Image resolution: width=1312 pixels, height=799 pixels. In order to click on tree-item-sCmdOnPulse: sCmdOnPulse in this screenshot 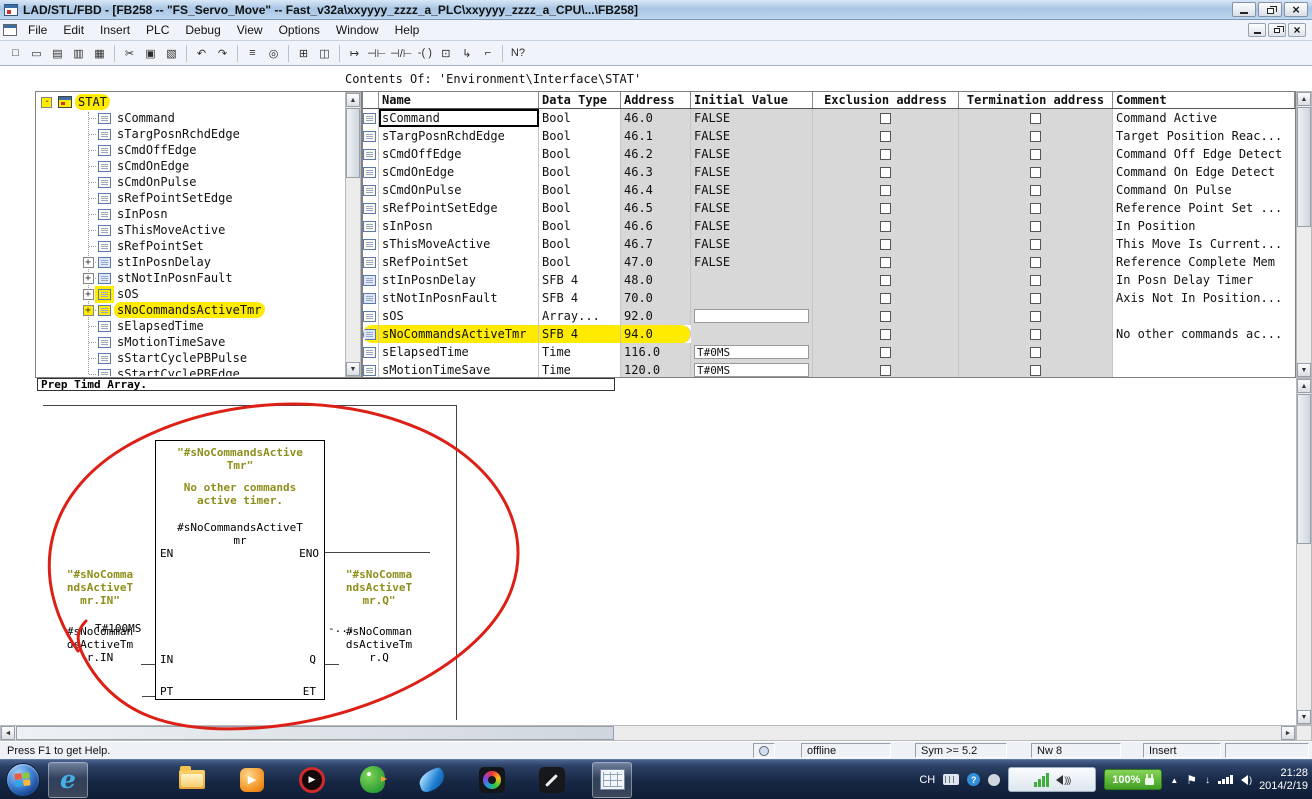, I will do `click(190, 182)`.